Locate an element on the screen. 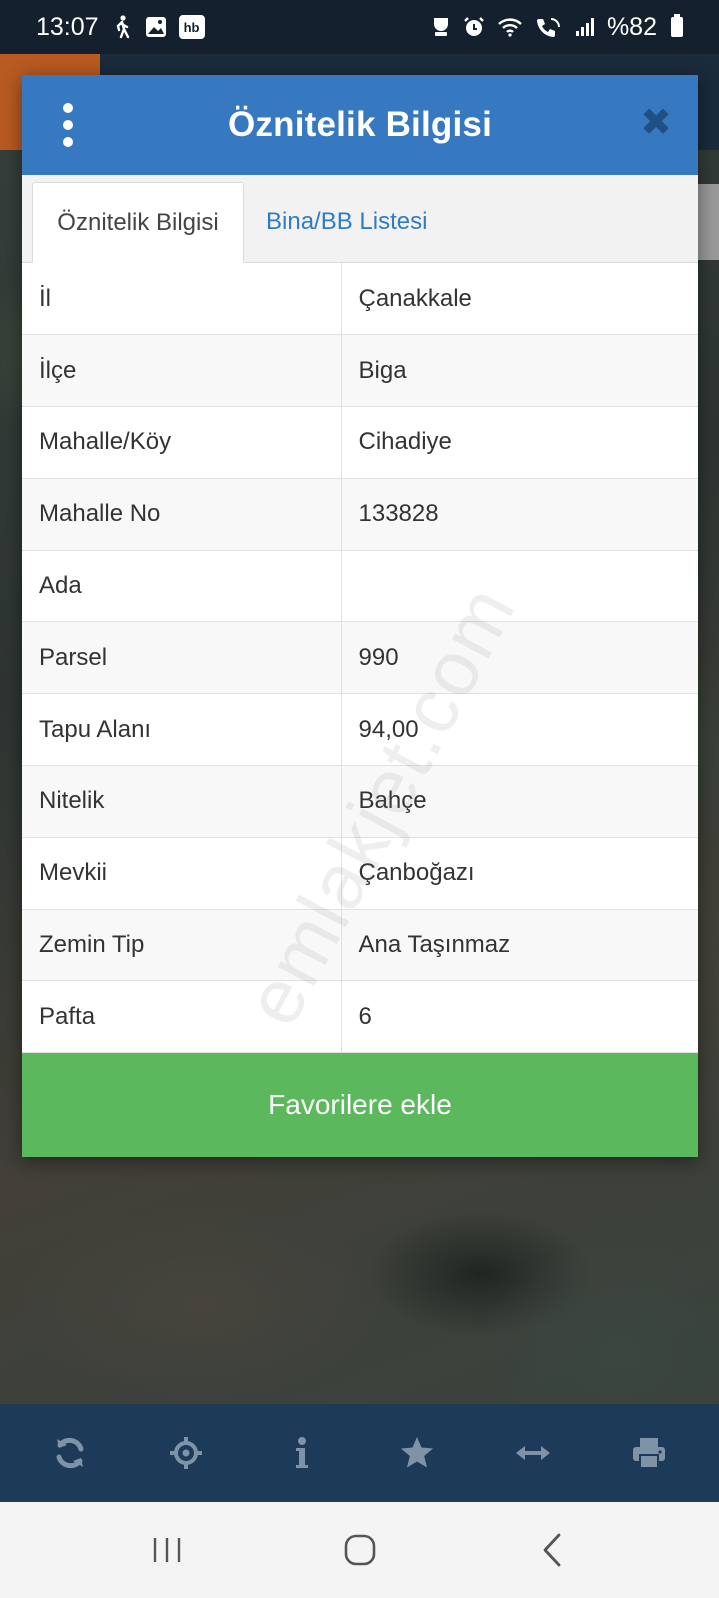 This screenshot has height=1598, width=719. tab-building-list: Bina/BB Listesi is located at coordinates (344, 221).